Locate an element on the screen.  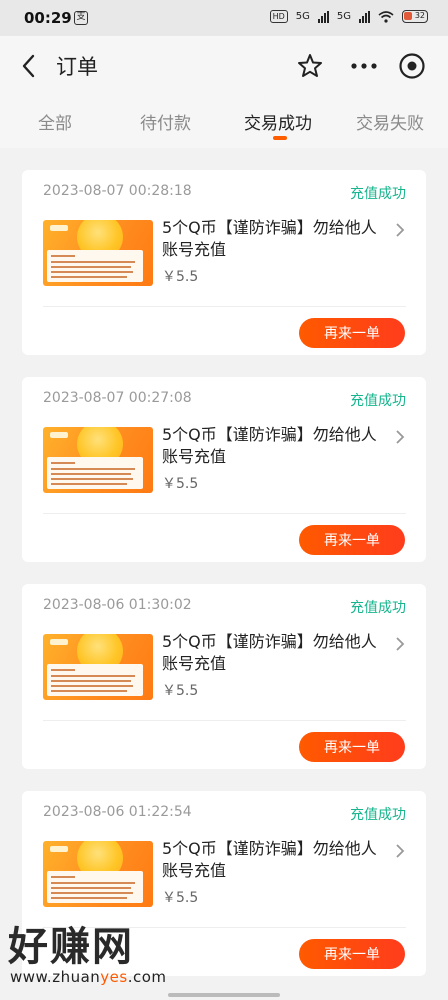
target-icon is located at coordinates (412, 66).